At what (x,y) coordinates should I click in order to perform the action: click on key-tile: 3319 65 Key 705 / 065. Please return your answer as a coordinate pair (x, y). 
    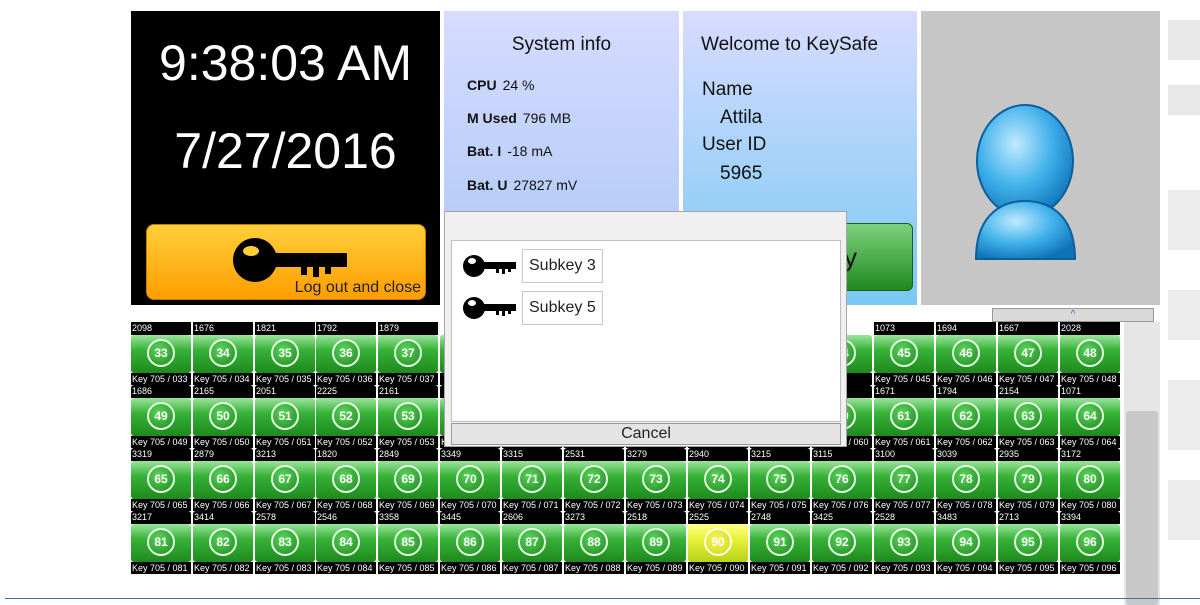
    Looking at the image, I should click on (161, 479).